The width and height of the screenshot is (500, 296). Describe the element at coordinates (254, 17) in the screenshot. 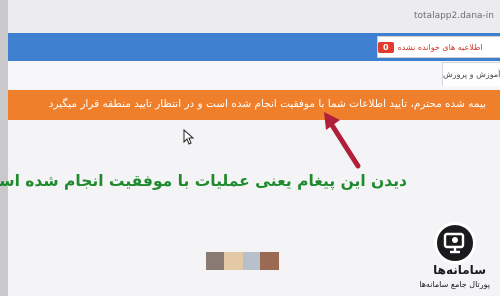

I see `browser-address-bar: totalapp2.dana-in` at that location.